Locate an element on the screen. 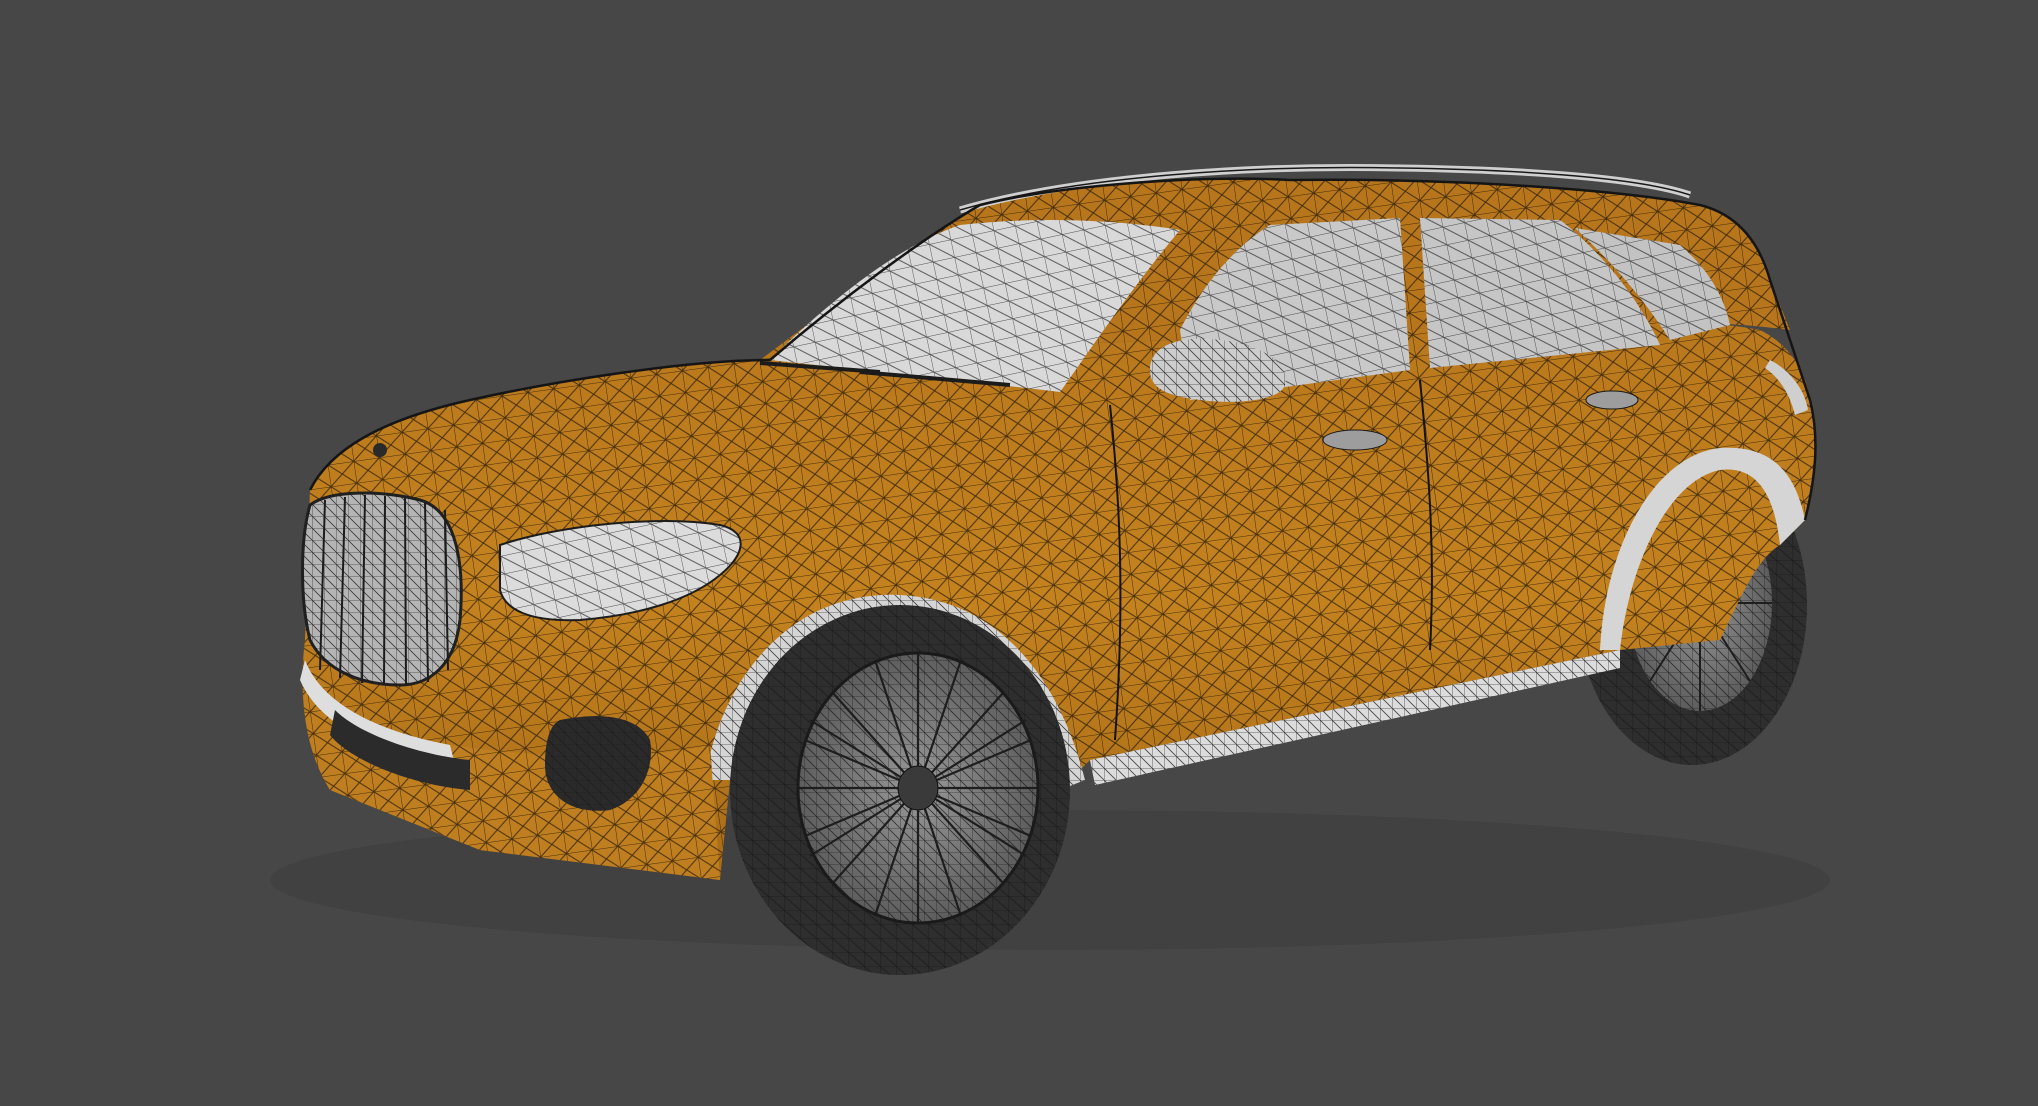  front-wheel is located at coordinates (900, 790).